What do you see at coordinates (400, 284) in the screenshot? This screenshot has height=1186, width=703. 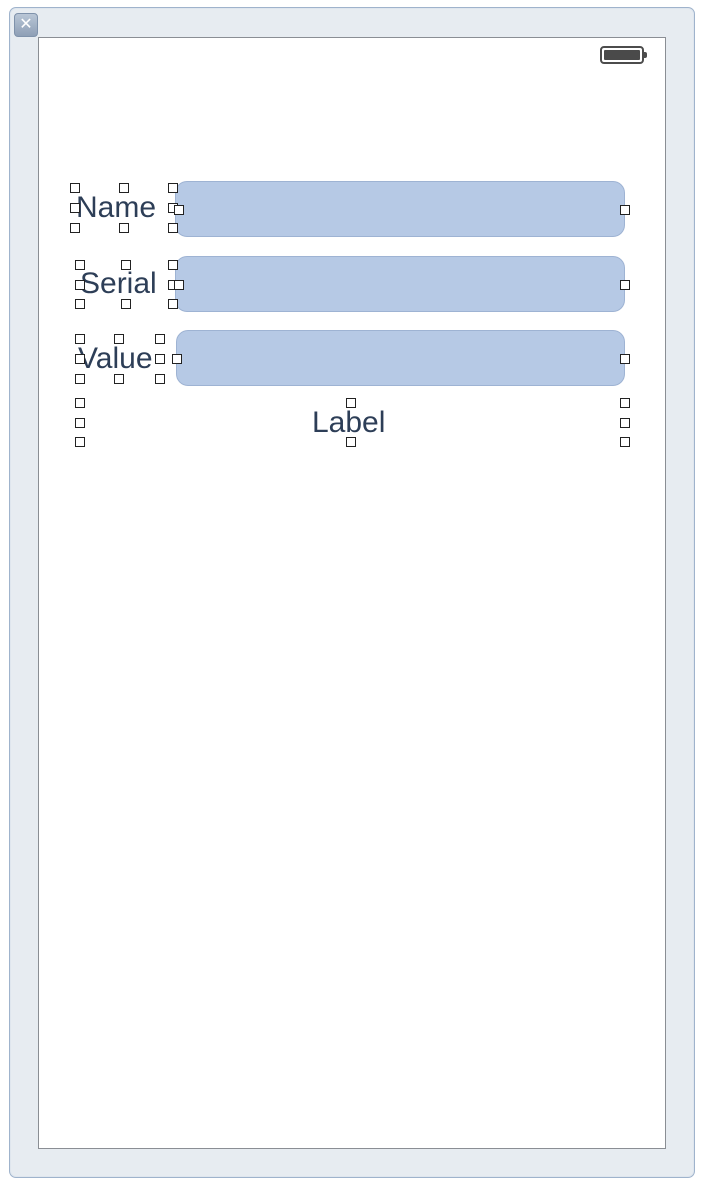 I see `serial-text-field` at bounding box center [400, 284].